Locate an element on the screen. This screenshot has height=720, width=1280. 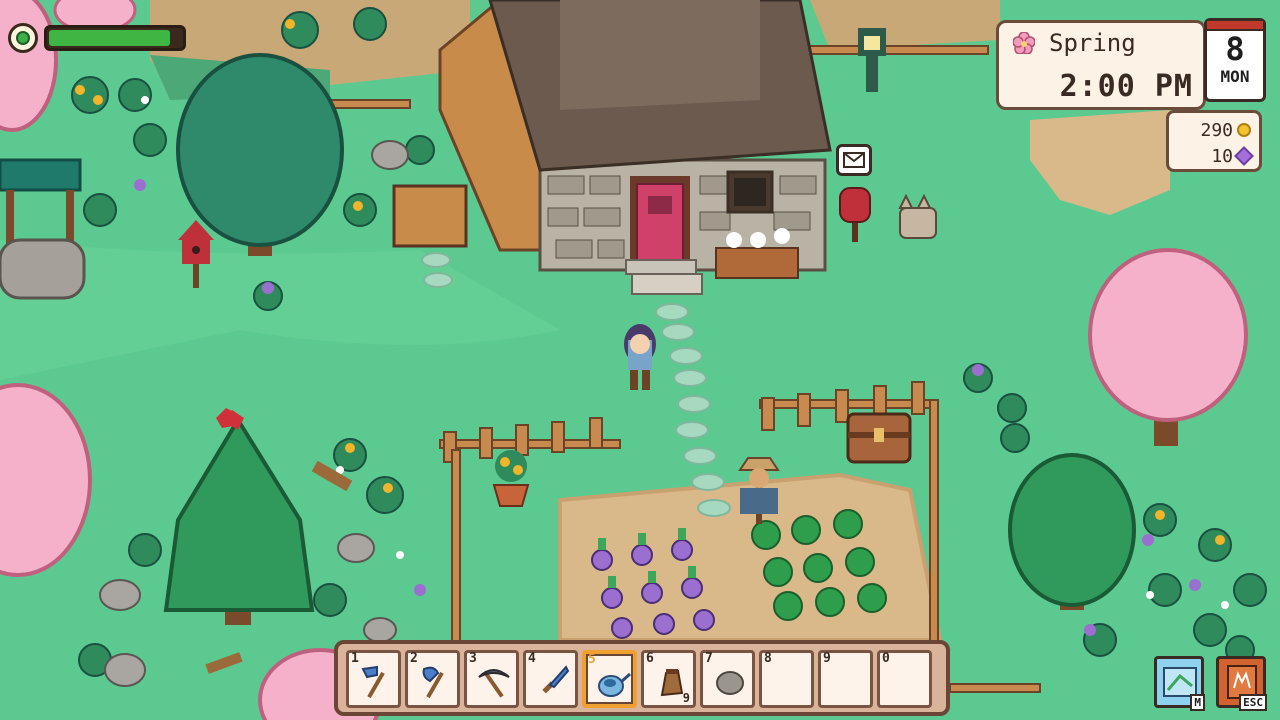
gold-amount: 290 is located at coordinates (1216, 130).